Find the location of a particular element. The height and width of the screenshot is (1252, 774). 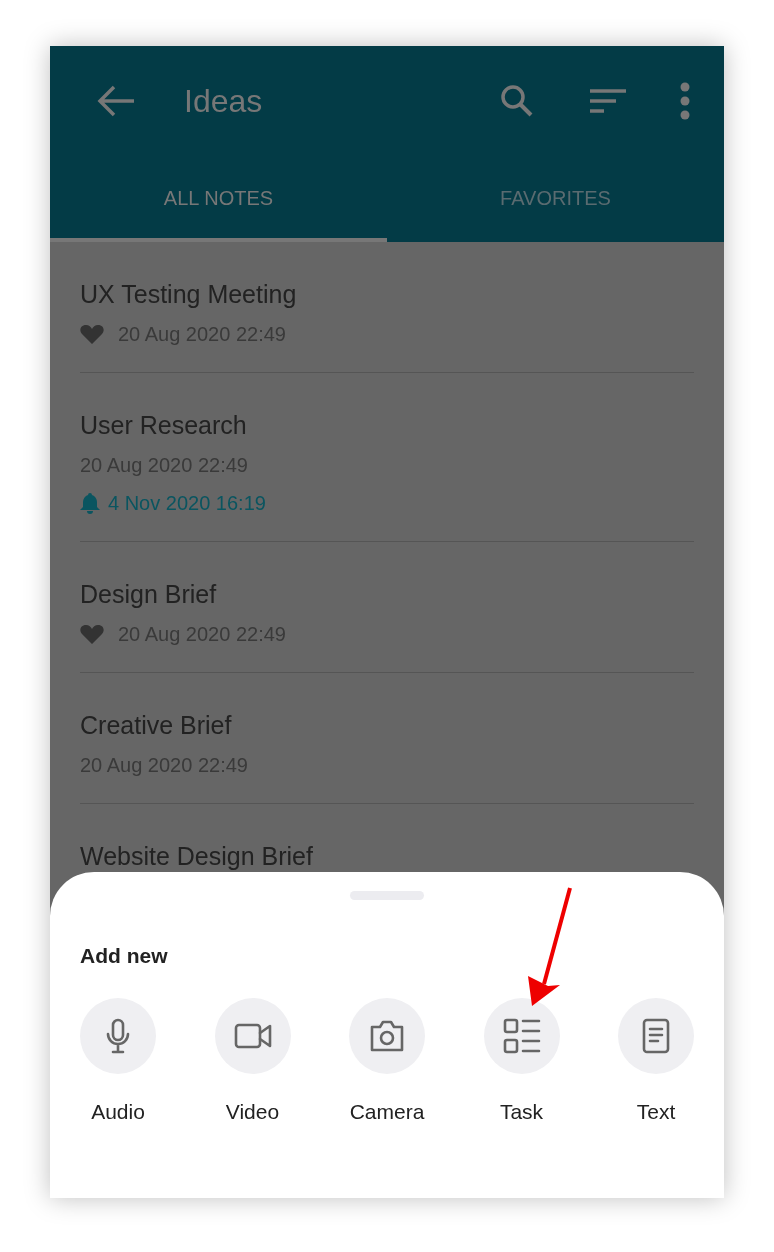

document-icon is located at coordinates (656, 1035).